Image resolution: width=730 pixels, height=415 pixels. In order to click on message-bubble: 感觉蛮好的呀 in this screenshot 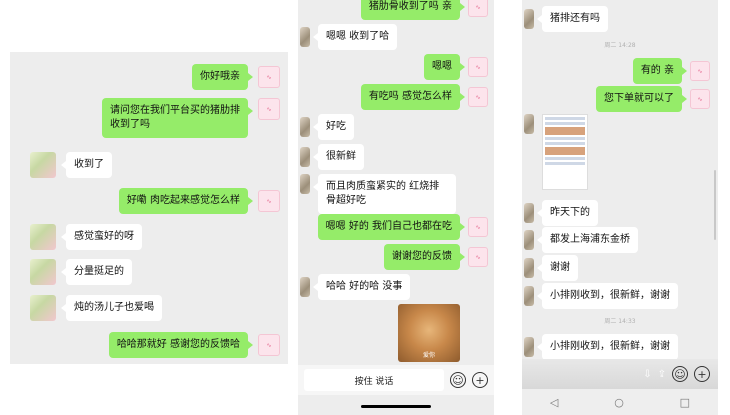, I will do `click(101, 237)`.